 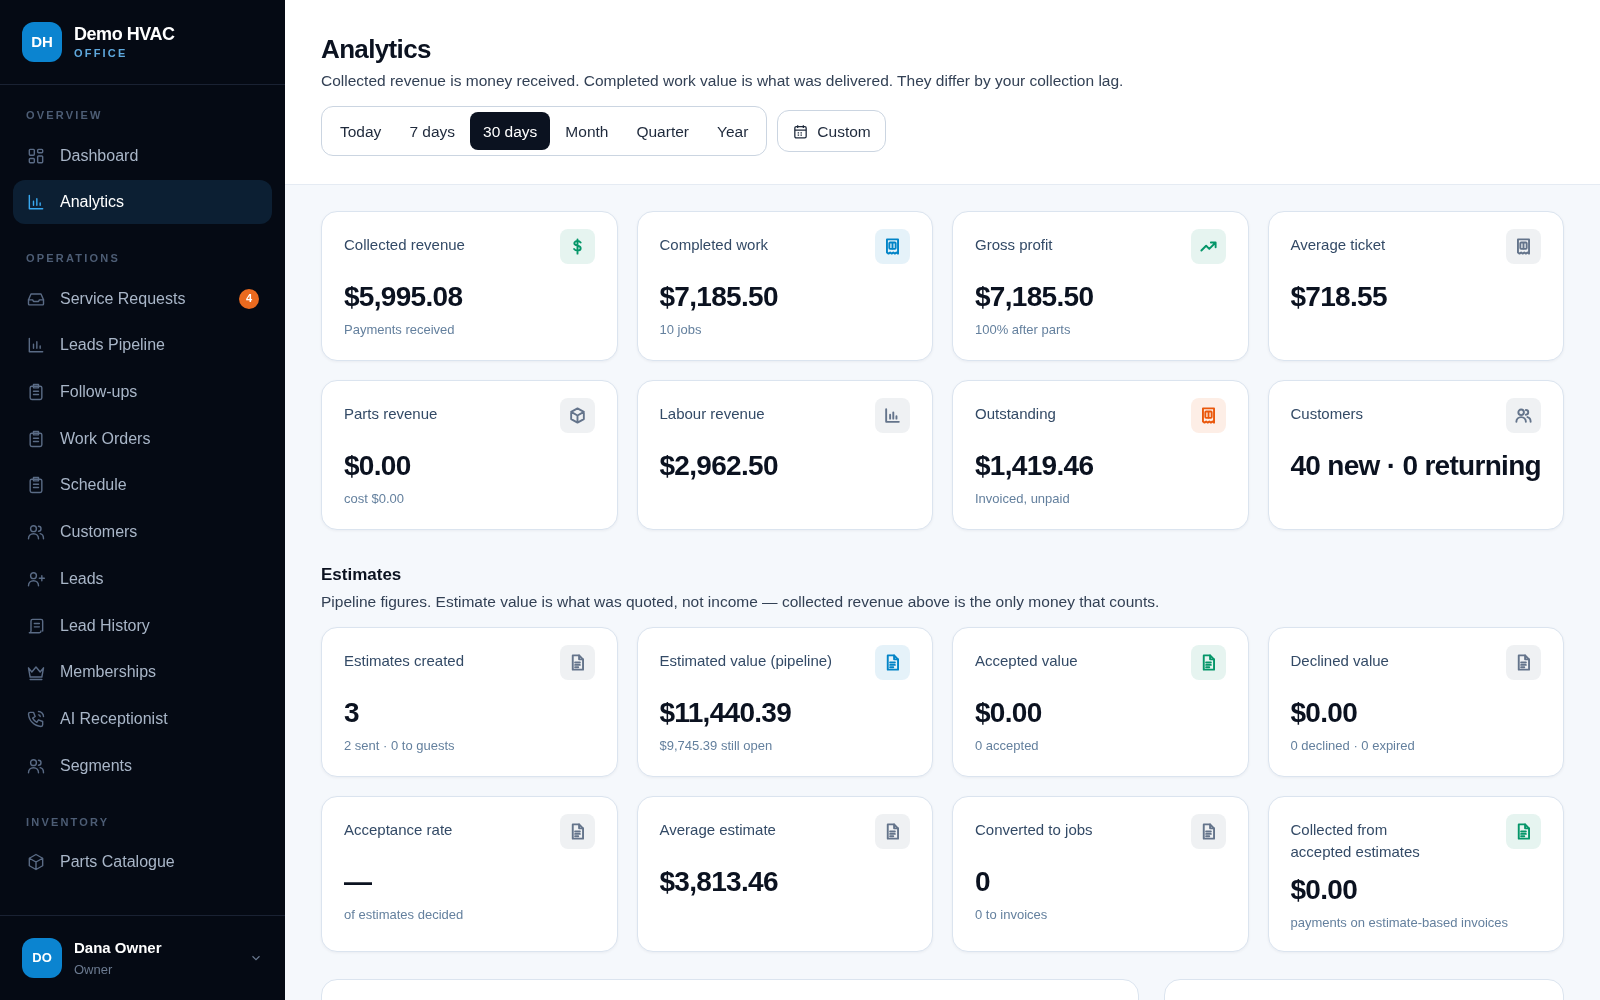 I want to click on metric-note: cost $0.00, so click(x=374, y=499).